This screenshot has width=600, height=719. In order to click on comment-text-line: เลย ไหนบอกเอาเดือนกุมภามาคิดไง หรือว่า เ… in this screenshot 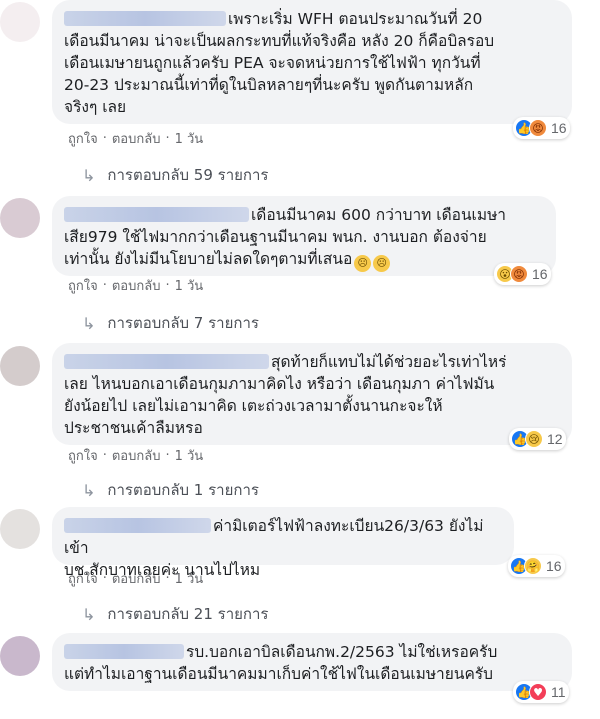, I will do `click(279, 384)`.